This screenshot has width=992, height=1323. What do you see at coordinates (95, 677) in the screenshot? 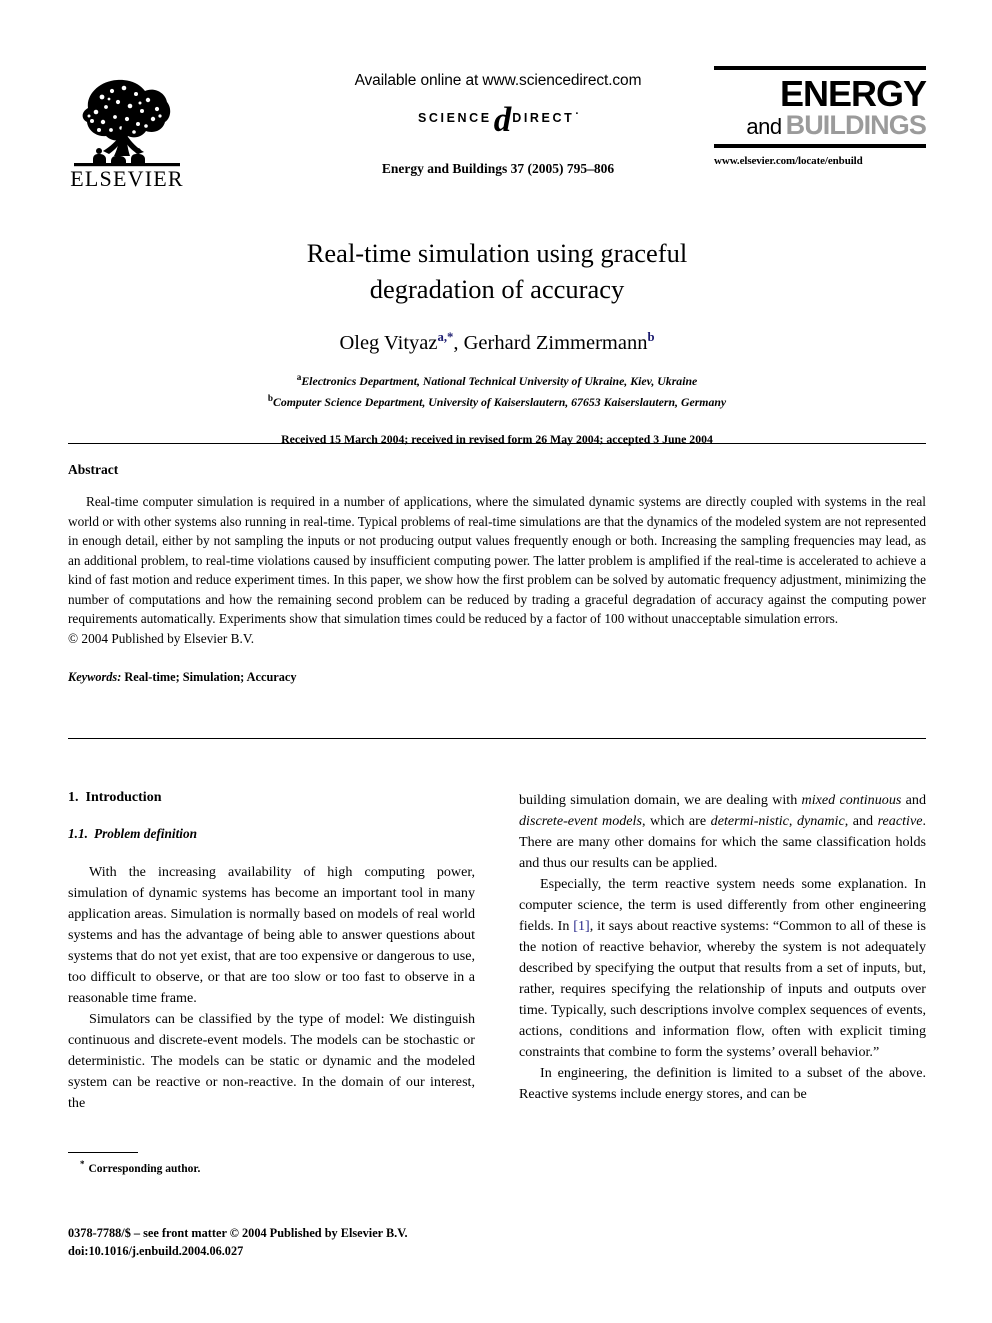
I see `keywords-label: Keywords:` at bounding box center [95, 677].